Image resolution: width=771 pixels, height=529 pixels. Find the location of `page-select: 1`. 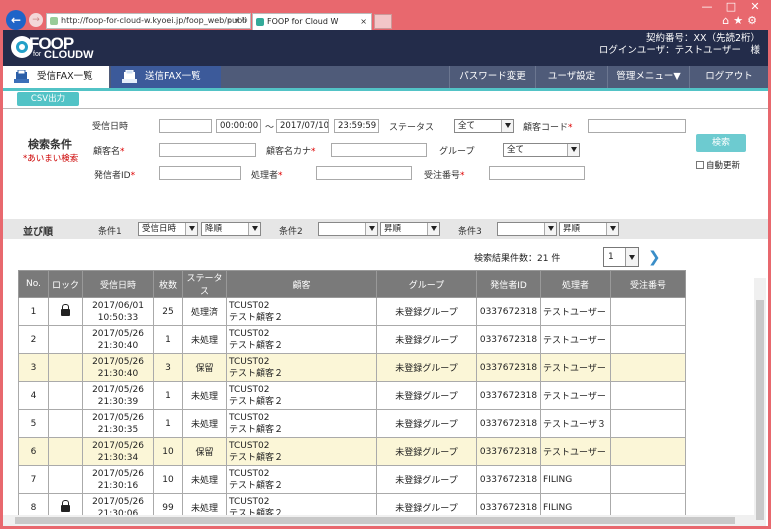

page-select: 1 is located at coordinates (621, 257).